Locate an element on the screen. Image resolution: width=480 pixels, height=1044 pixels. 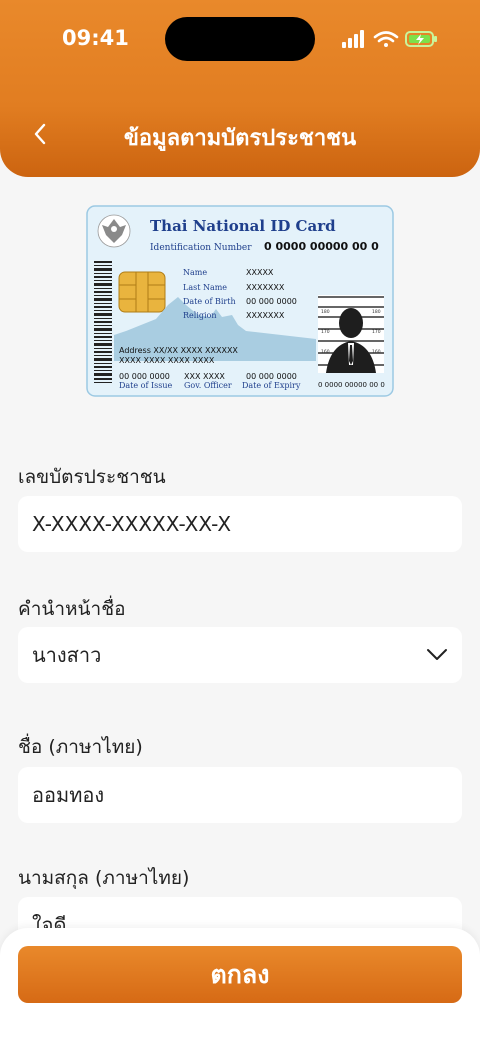
card-address-line1: Address XX/XX XXXX XXXXXX is located at coordinates (178, 350).